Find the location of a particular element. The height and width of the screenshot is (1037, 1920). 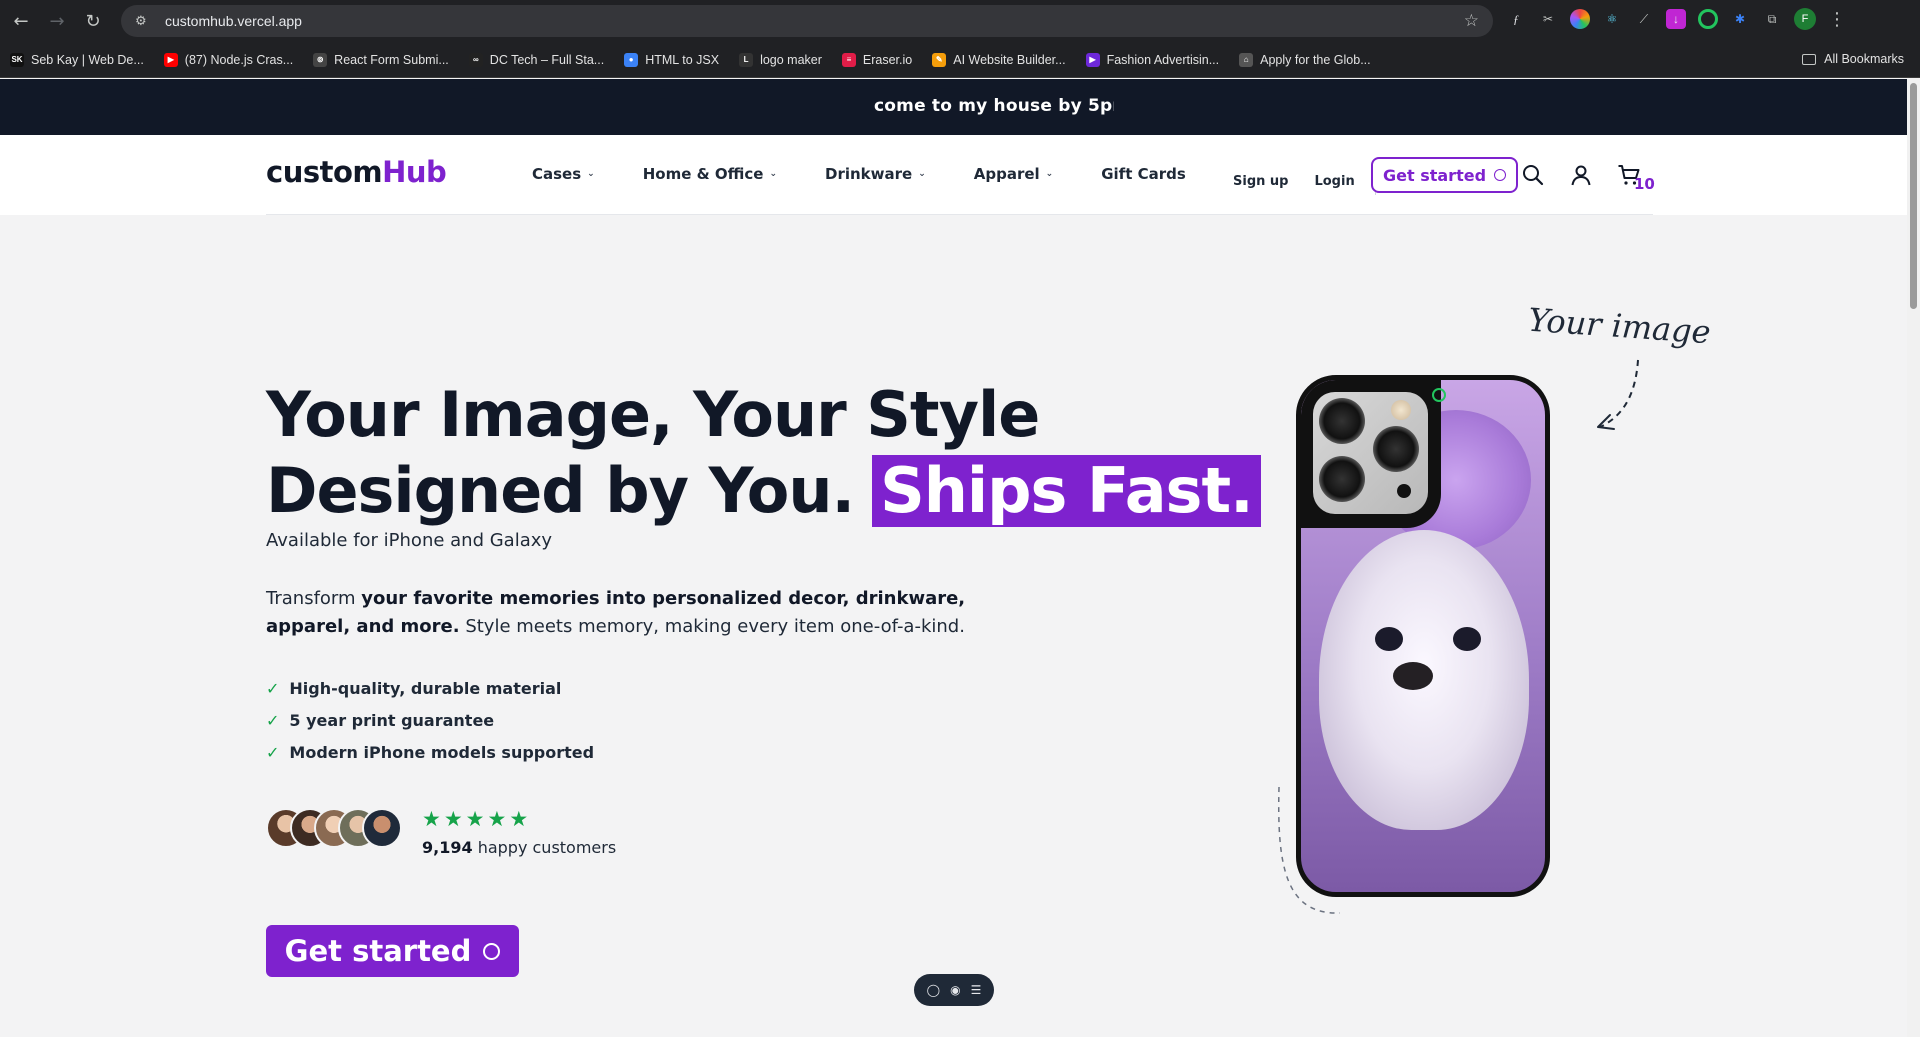

logo-part-custom: custom is located at coordinates (324, 172).